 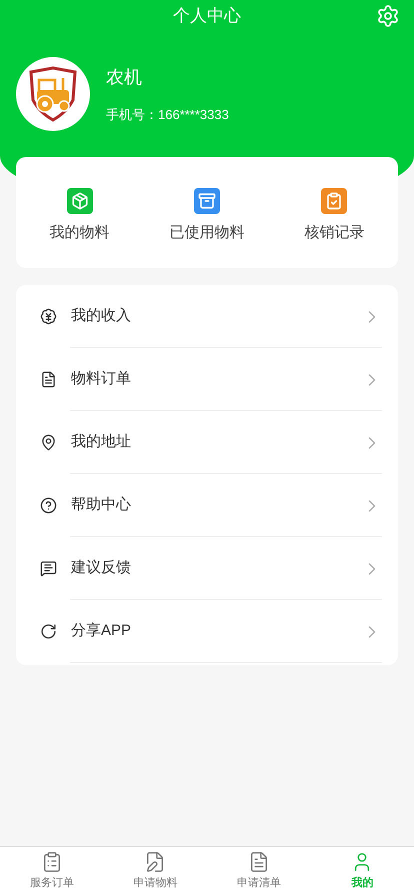 What do you see at coordinates (53, 94) in the screenshot?
I see `tractor-shield-logo-icon` at bounding box center [53, 94].